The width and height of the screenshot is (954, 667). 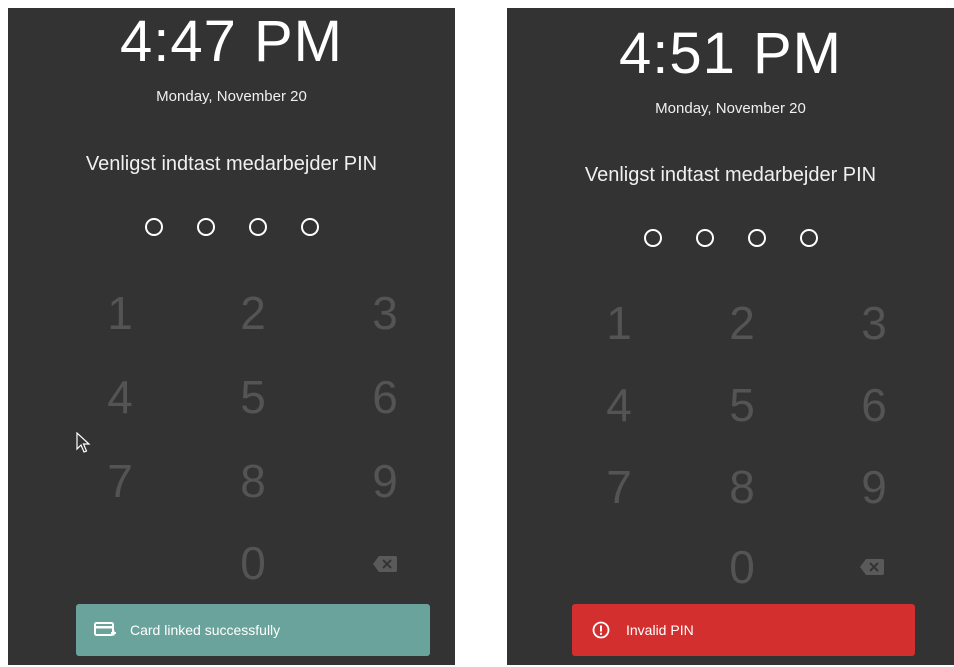 What do you see at coordinates (730, 53) in the screenshot?
I see `clock-time: 4:51 PM` at bounding box center [730, 53].